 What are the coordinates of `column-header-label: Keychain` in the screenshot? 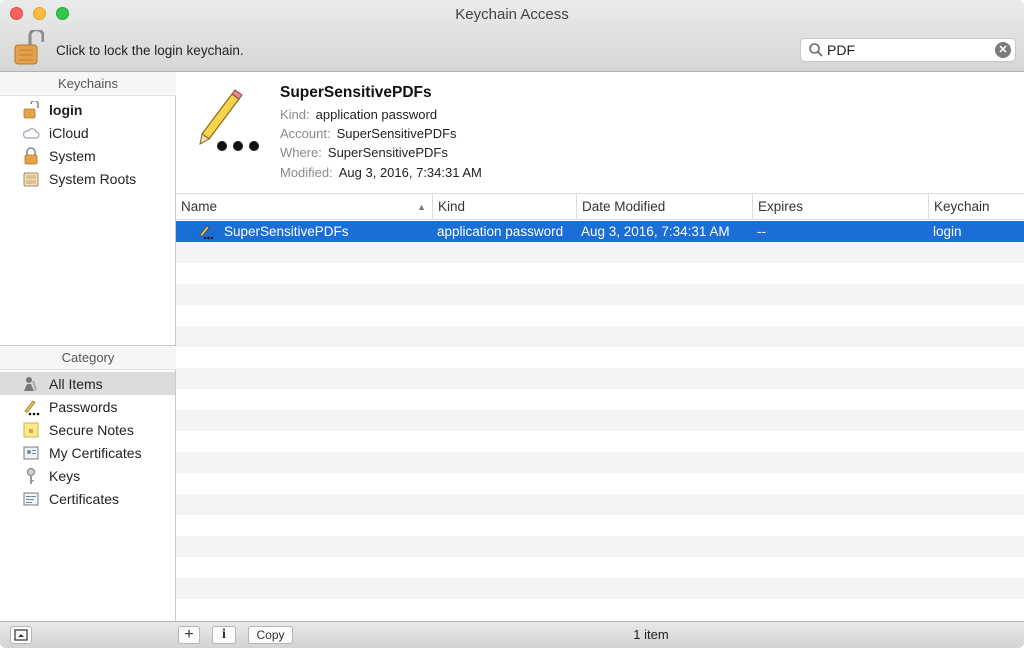 It's located at (962, 206).